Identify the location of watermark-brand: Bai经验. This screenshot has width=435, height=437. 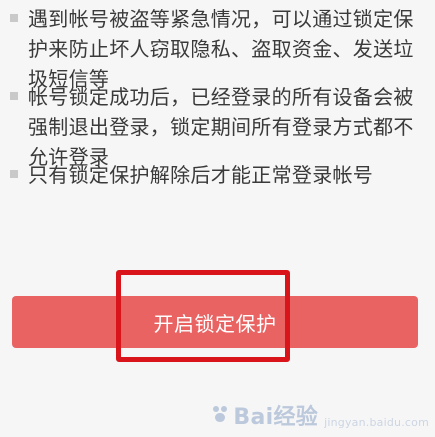
(264, 415).